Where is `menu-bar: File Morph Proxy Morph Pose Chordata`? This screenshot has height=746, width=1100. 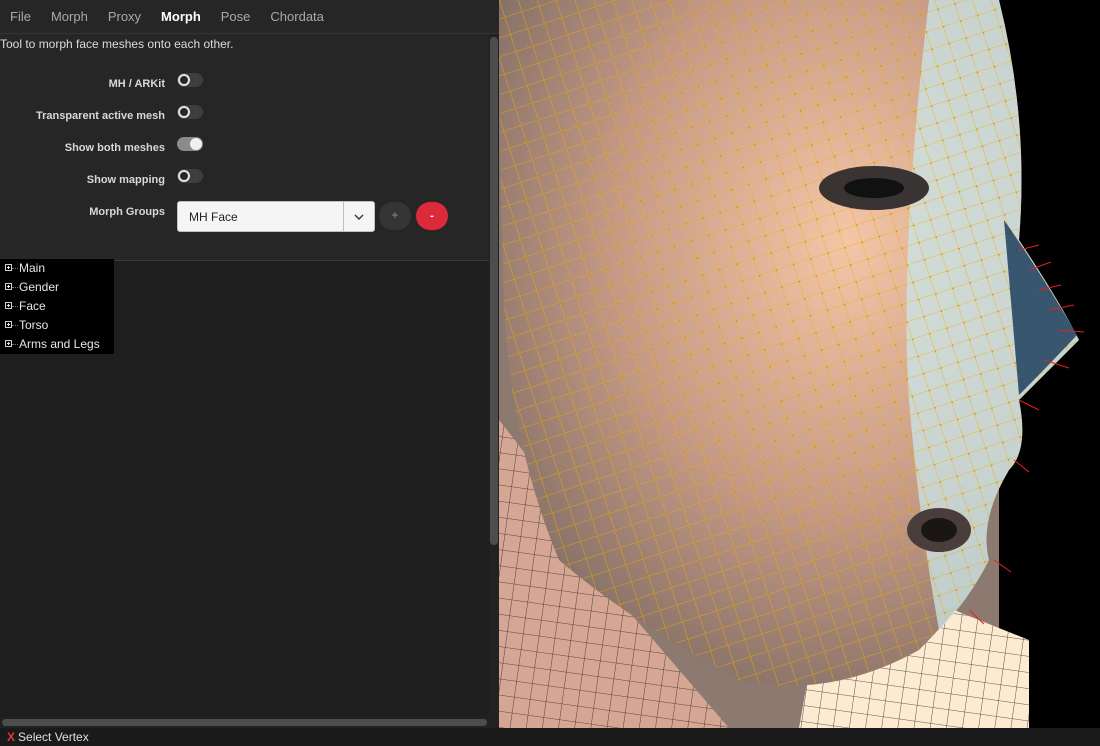
menu-bar: File Morph Proxy Morph Pose Chordata is located at coordinates (249, 17).